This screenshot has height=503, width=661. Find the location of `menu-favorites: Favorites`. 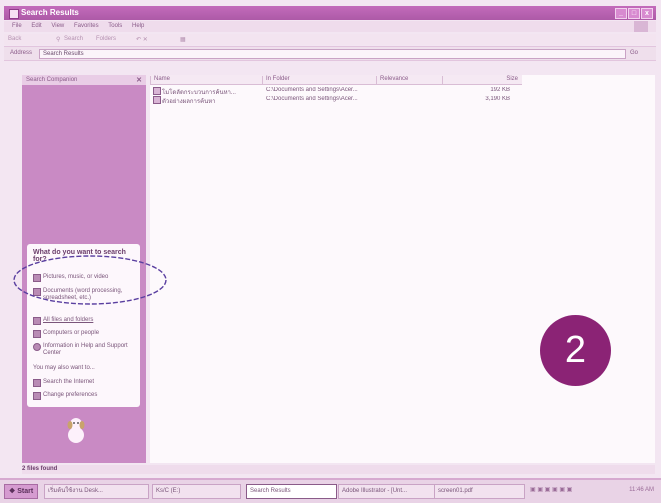

menu-favorites: Favorites is located at coordinates (86, 26).